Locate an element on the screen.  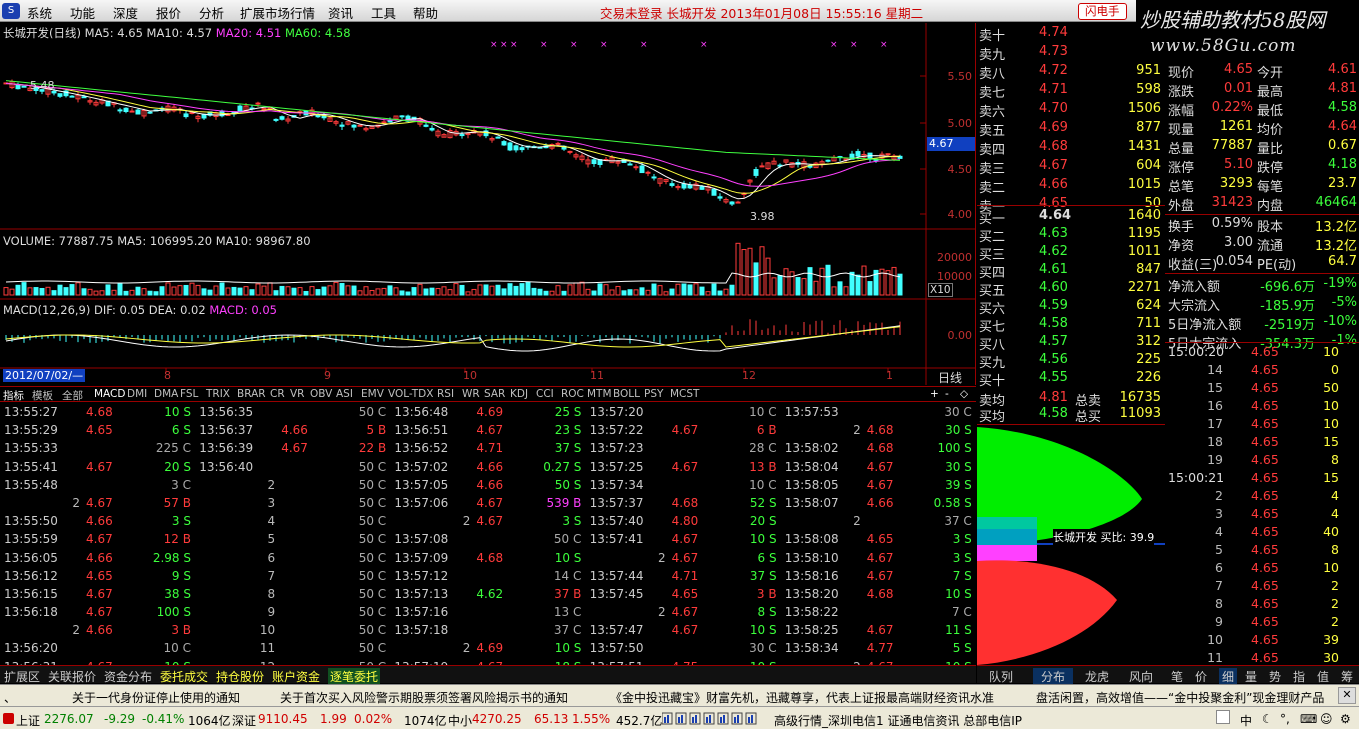
tick-row: 9 50 C is located at coordinates (292, 612).